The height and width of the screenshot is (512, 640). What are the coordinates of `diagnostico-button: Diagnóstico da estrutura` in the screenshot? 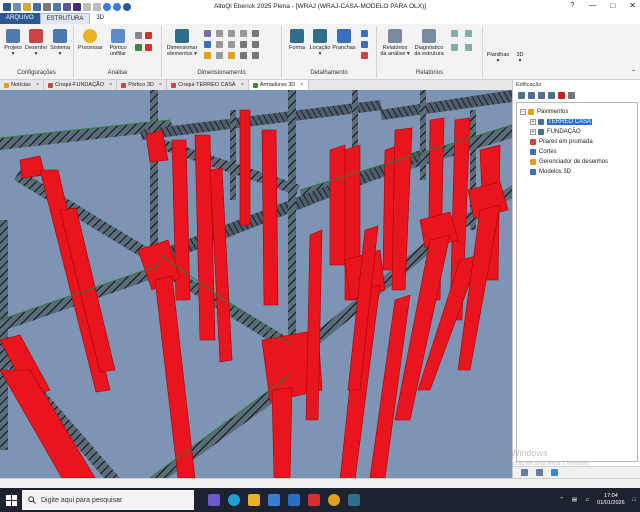 It's located at (429, 43).